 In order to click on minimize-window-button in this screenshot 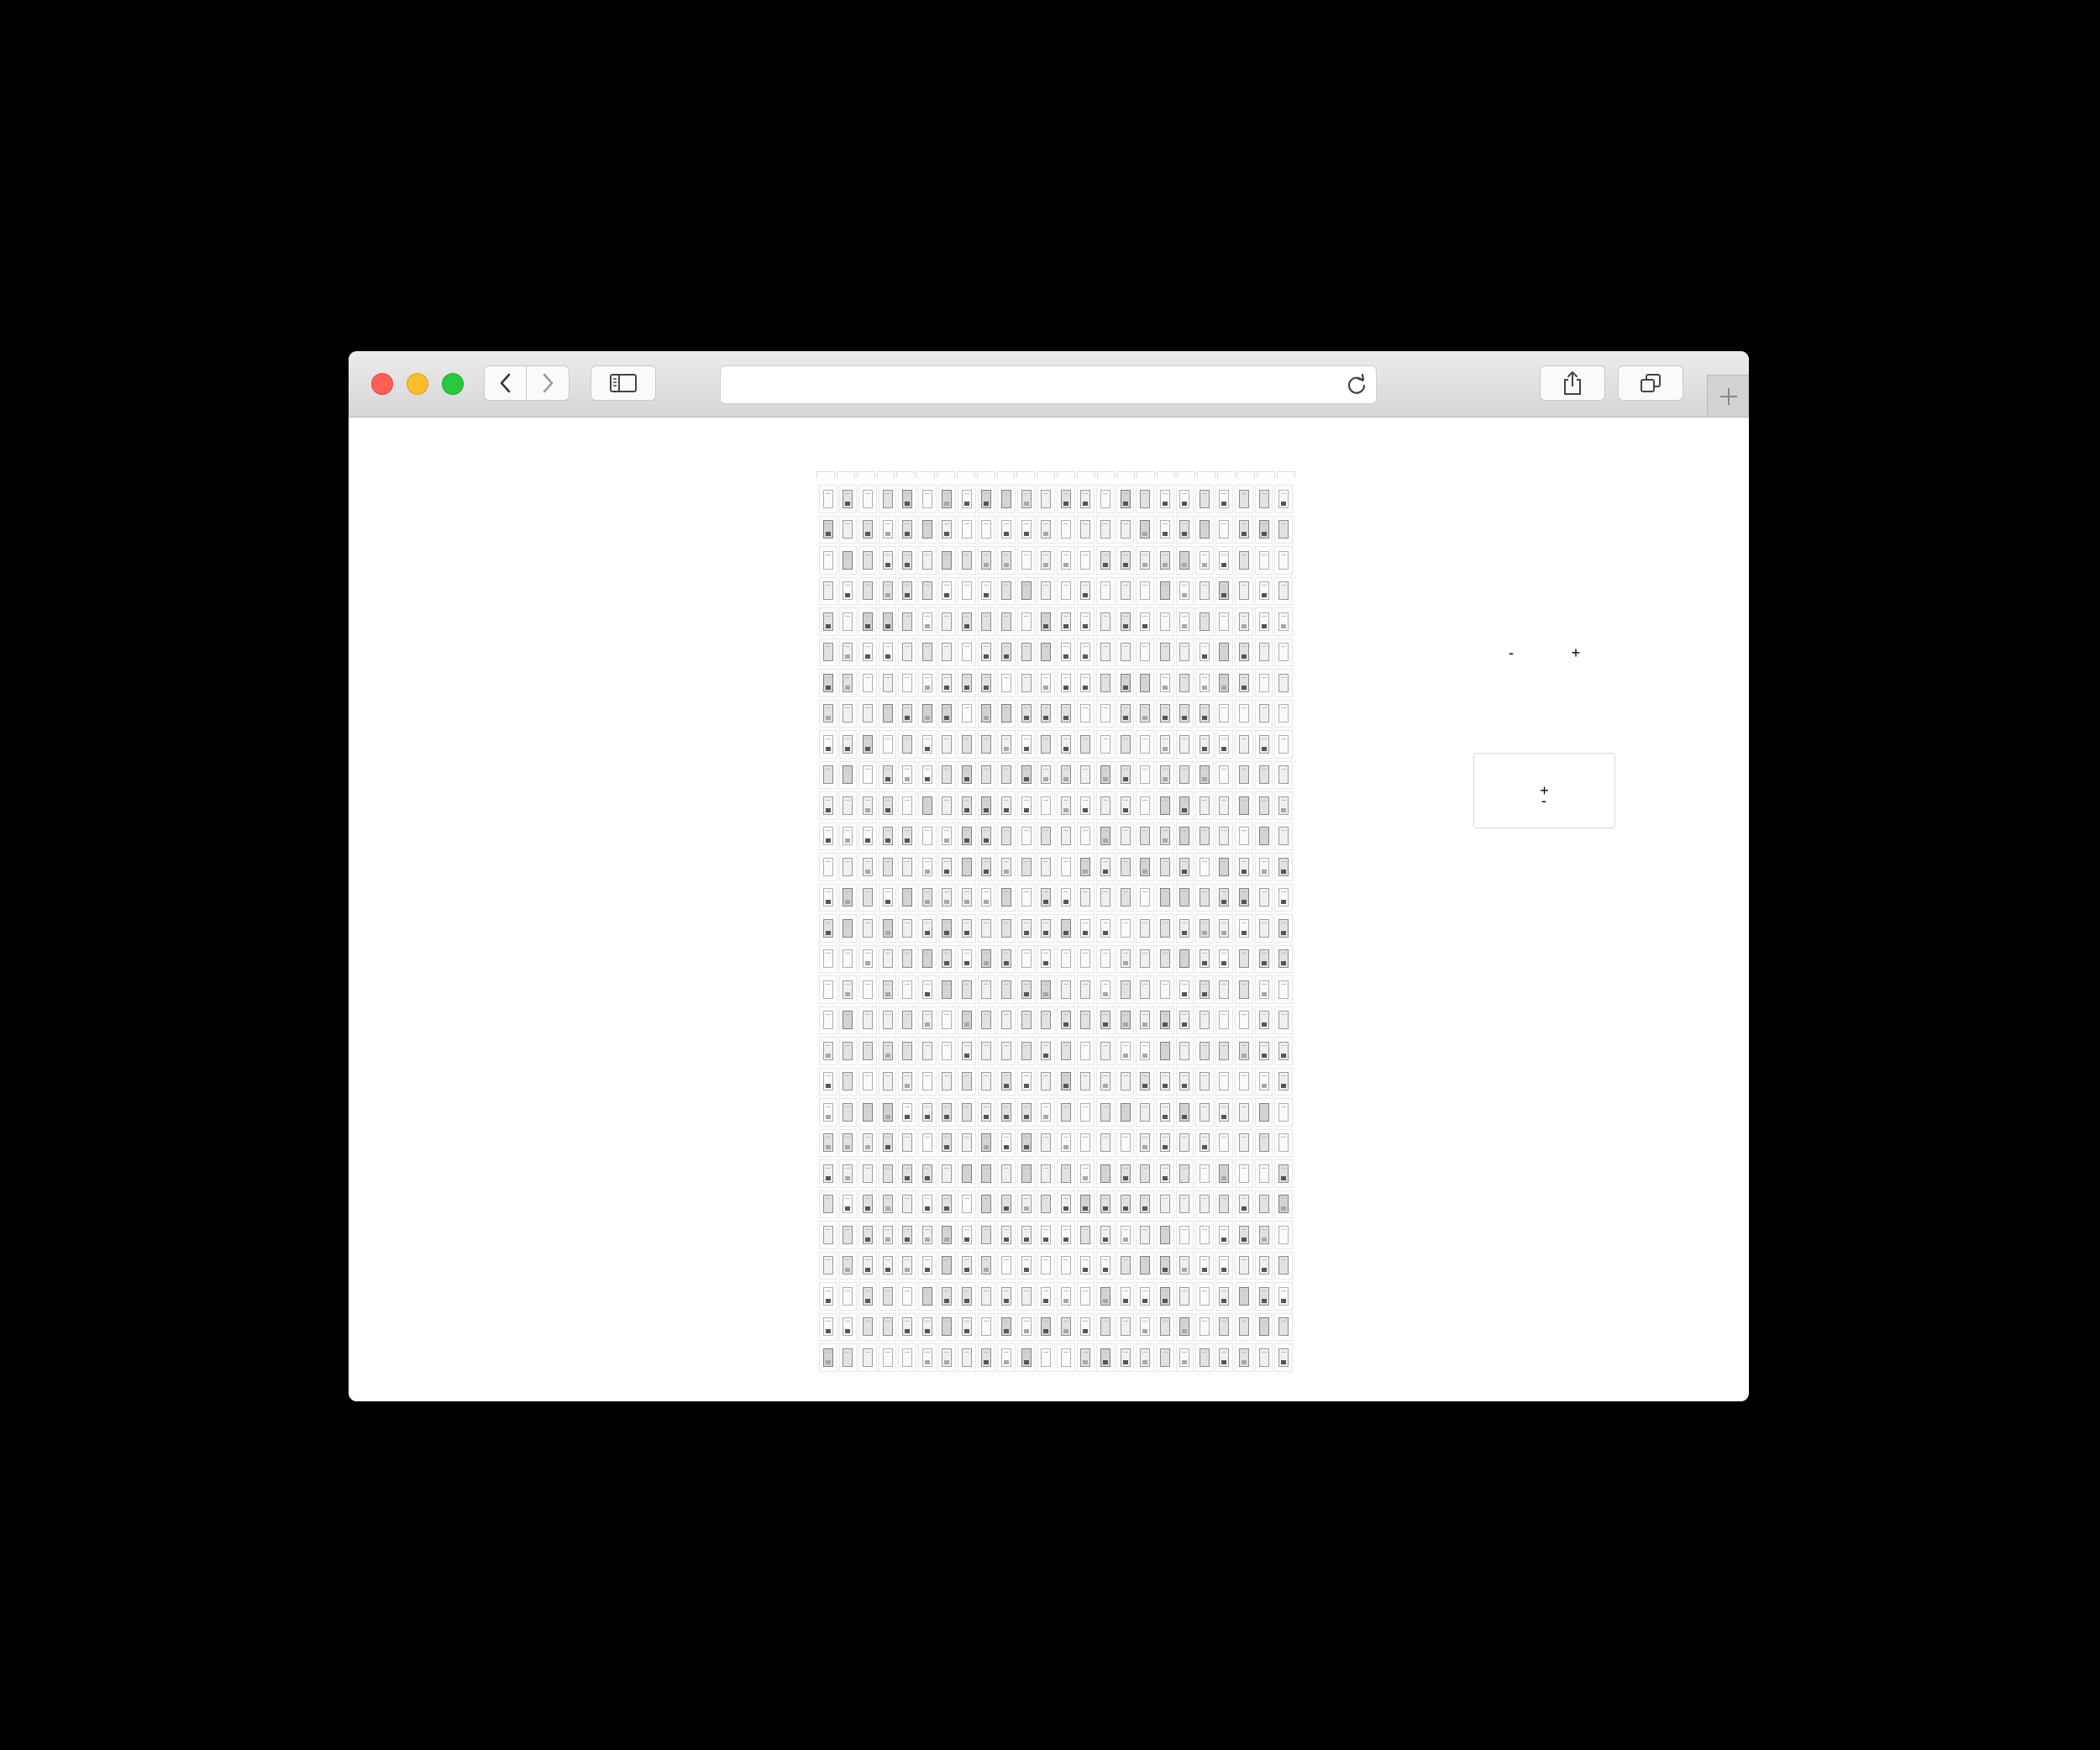, I will do `click(417, 384)`.